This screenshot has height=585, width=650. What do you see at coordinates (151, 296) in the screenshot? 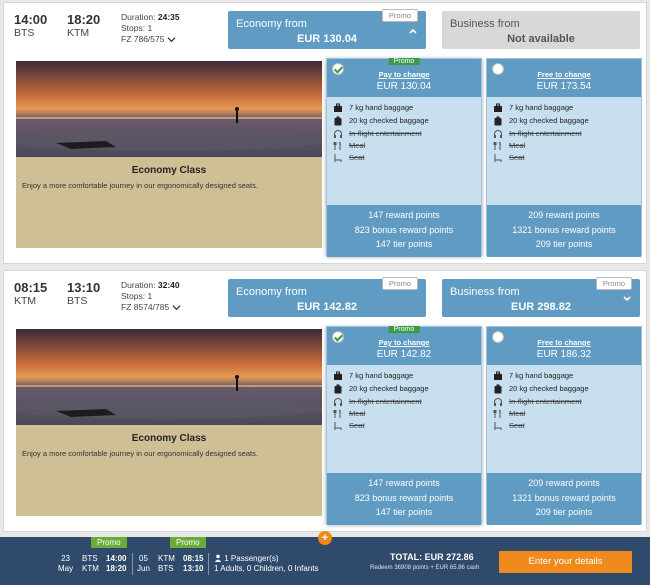
I see `flight-details: Duration: 32:40 Stops: 1 FZ 8574/785` at bounding box center [151, 296].